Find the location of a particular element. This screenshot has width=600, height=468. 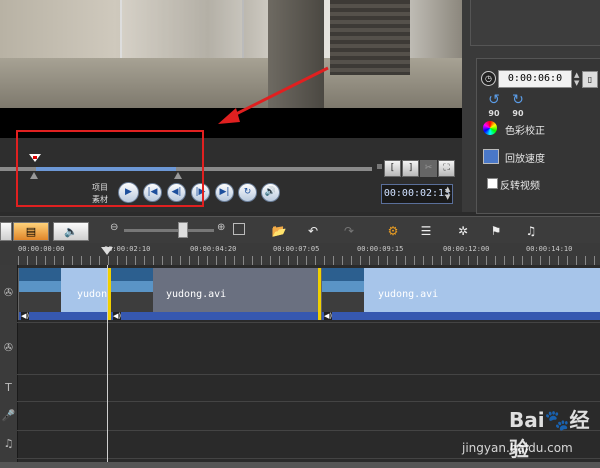

color-wheel-icon is located at coordinates (490, 128).